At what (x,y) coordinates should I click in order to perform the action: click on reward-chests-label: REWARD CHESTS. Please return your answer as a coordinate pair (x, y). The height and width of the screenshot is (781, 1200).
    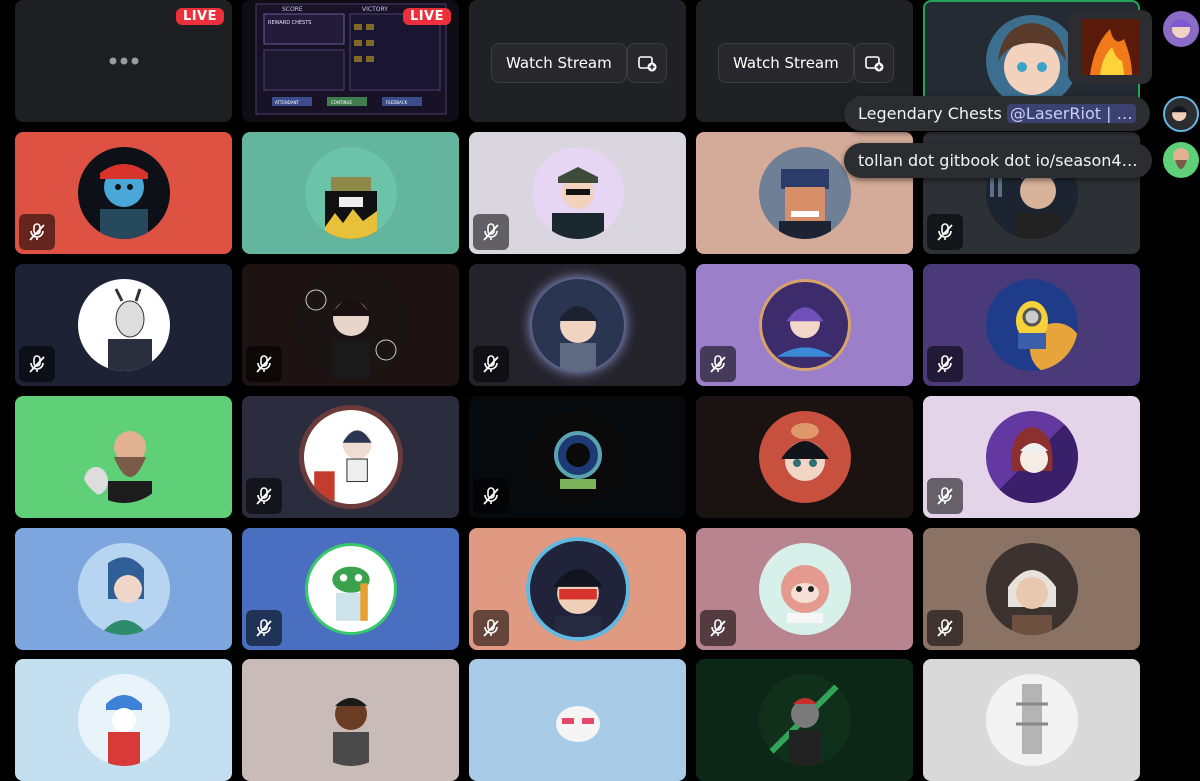
    Looking at the image, I should click on (289, 23).